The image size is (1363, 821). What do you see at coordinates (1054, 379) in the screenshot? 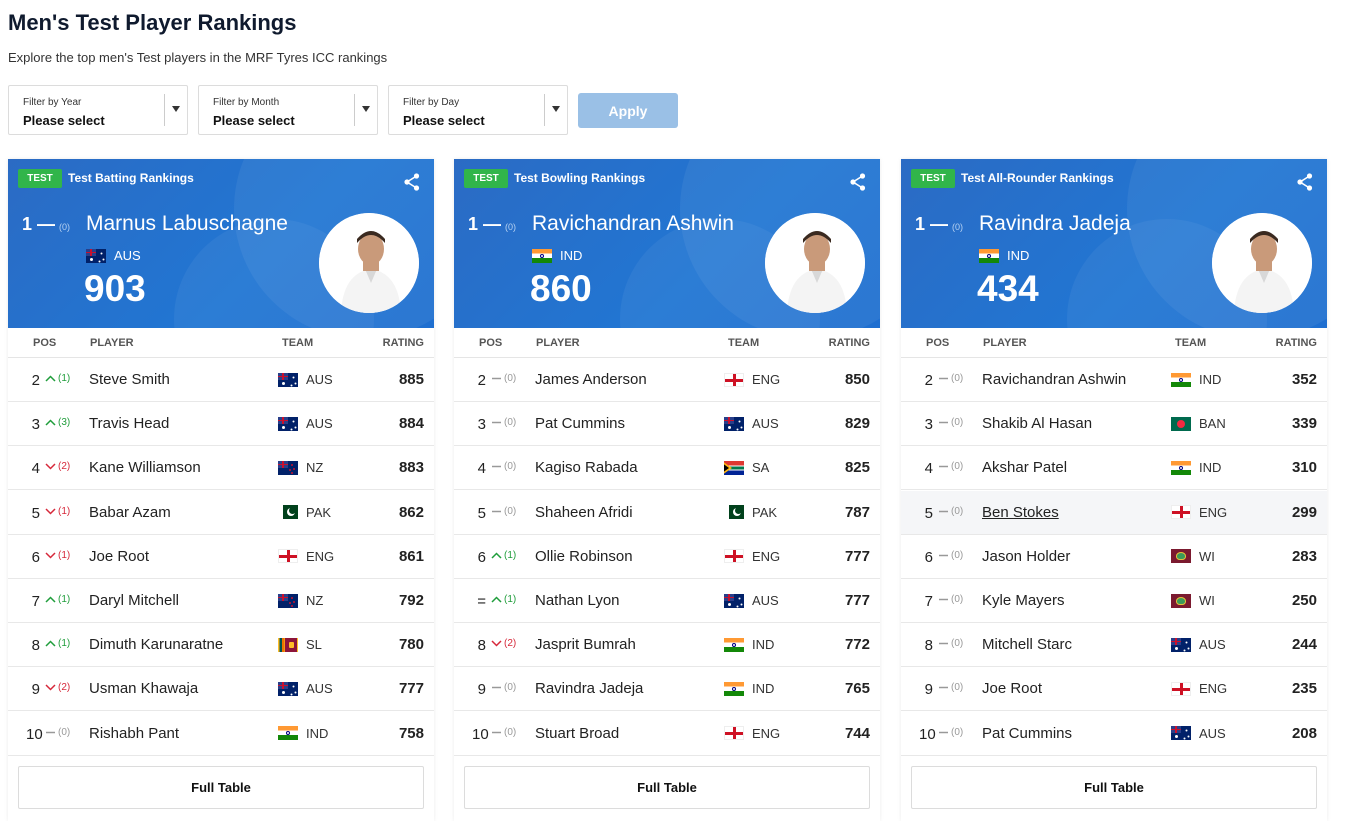
I see `player-name-link: Ravichandran Ashwin` at bounding box center [1054, 379].